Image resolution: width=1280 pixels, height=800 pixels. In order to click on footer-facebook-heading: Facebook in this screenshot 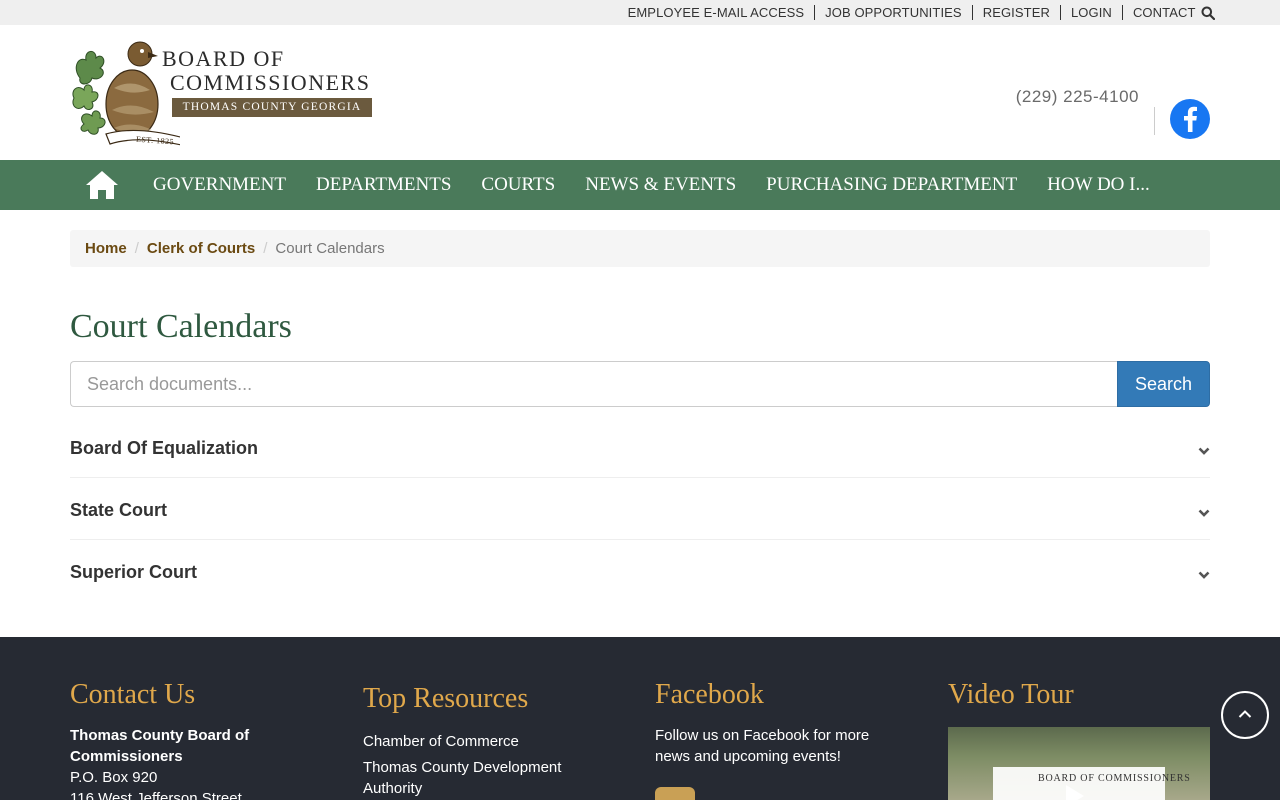, I will do `click(709, 694)`.